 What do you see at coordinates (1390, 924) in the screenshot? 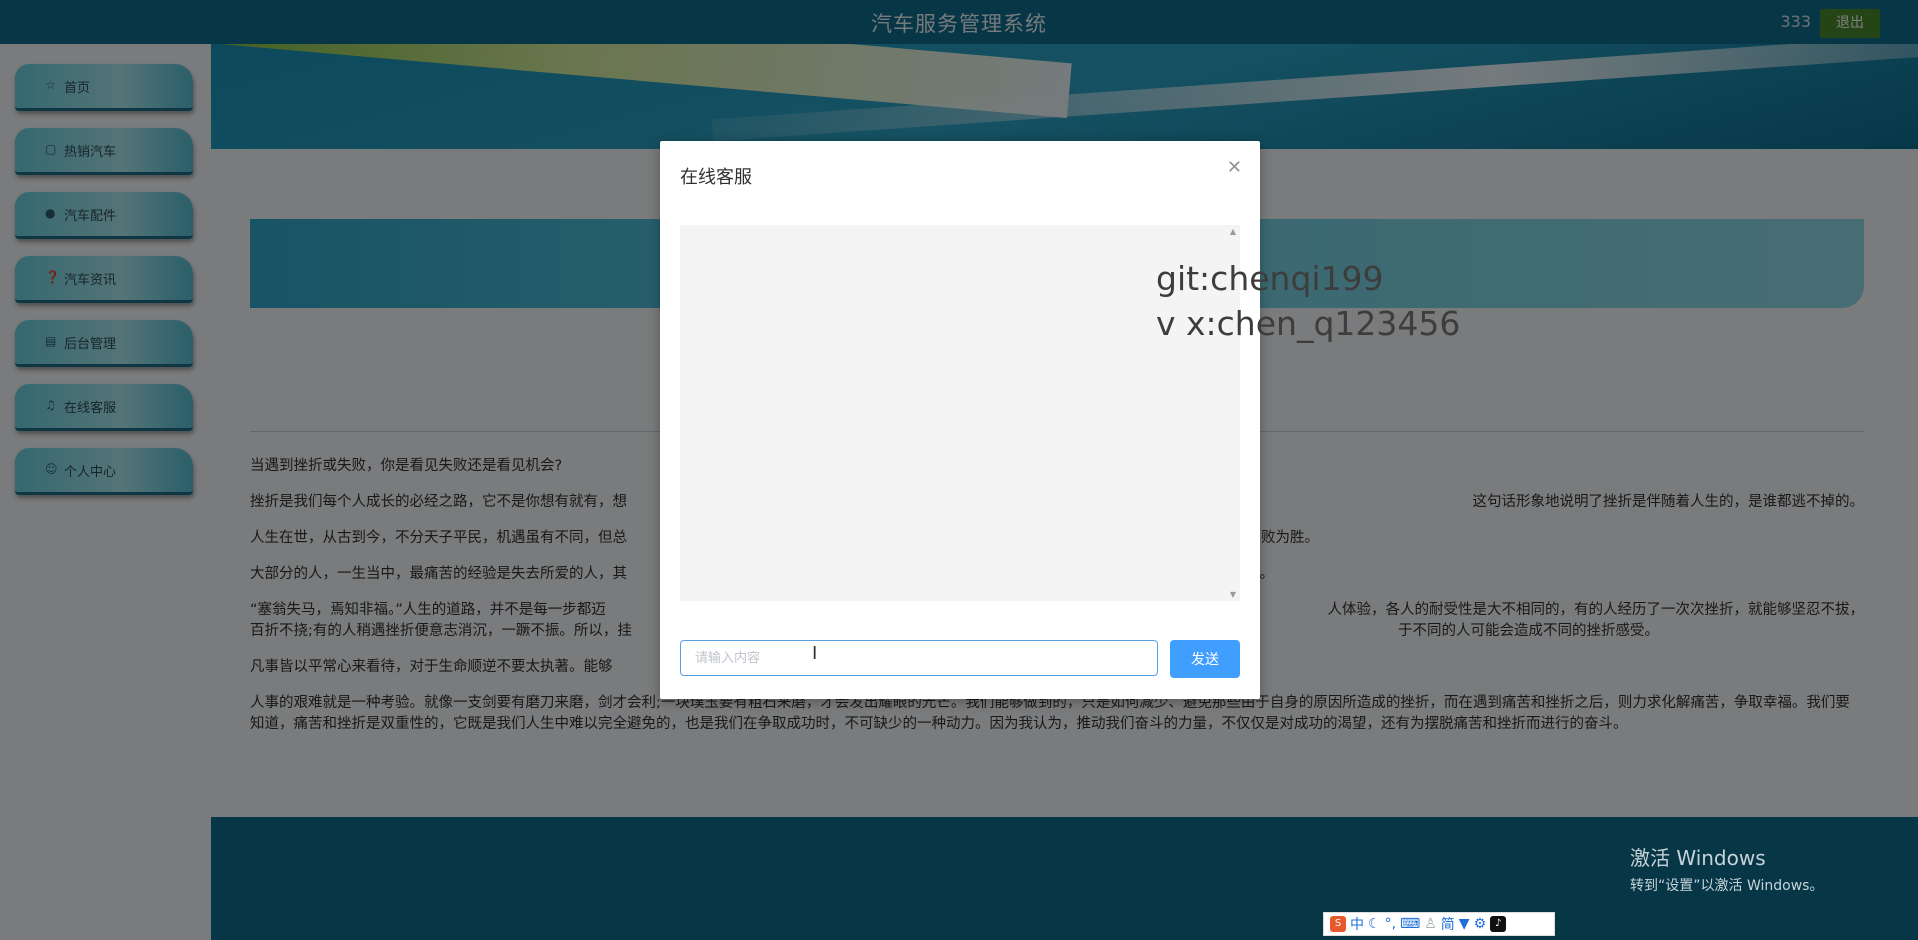
I see `punctuation-icon: °,` at bounding box center [1390, 924].